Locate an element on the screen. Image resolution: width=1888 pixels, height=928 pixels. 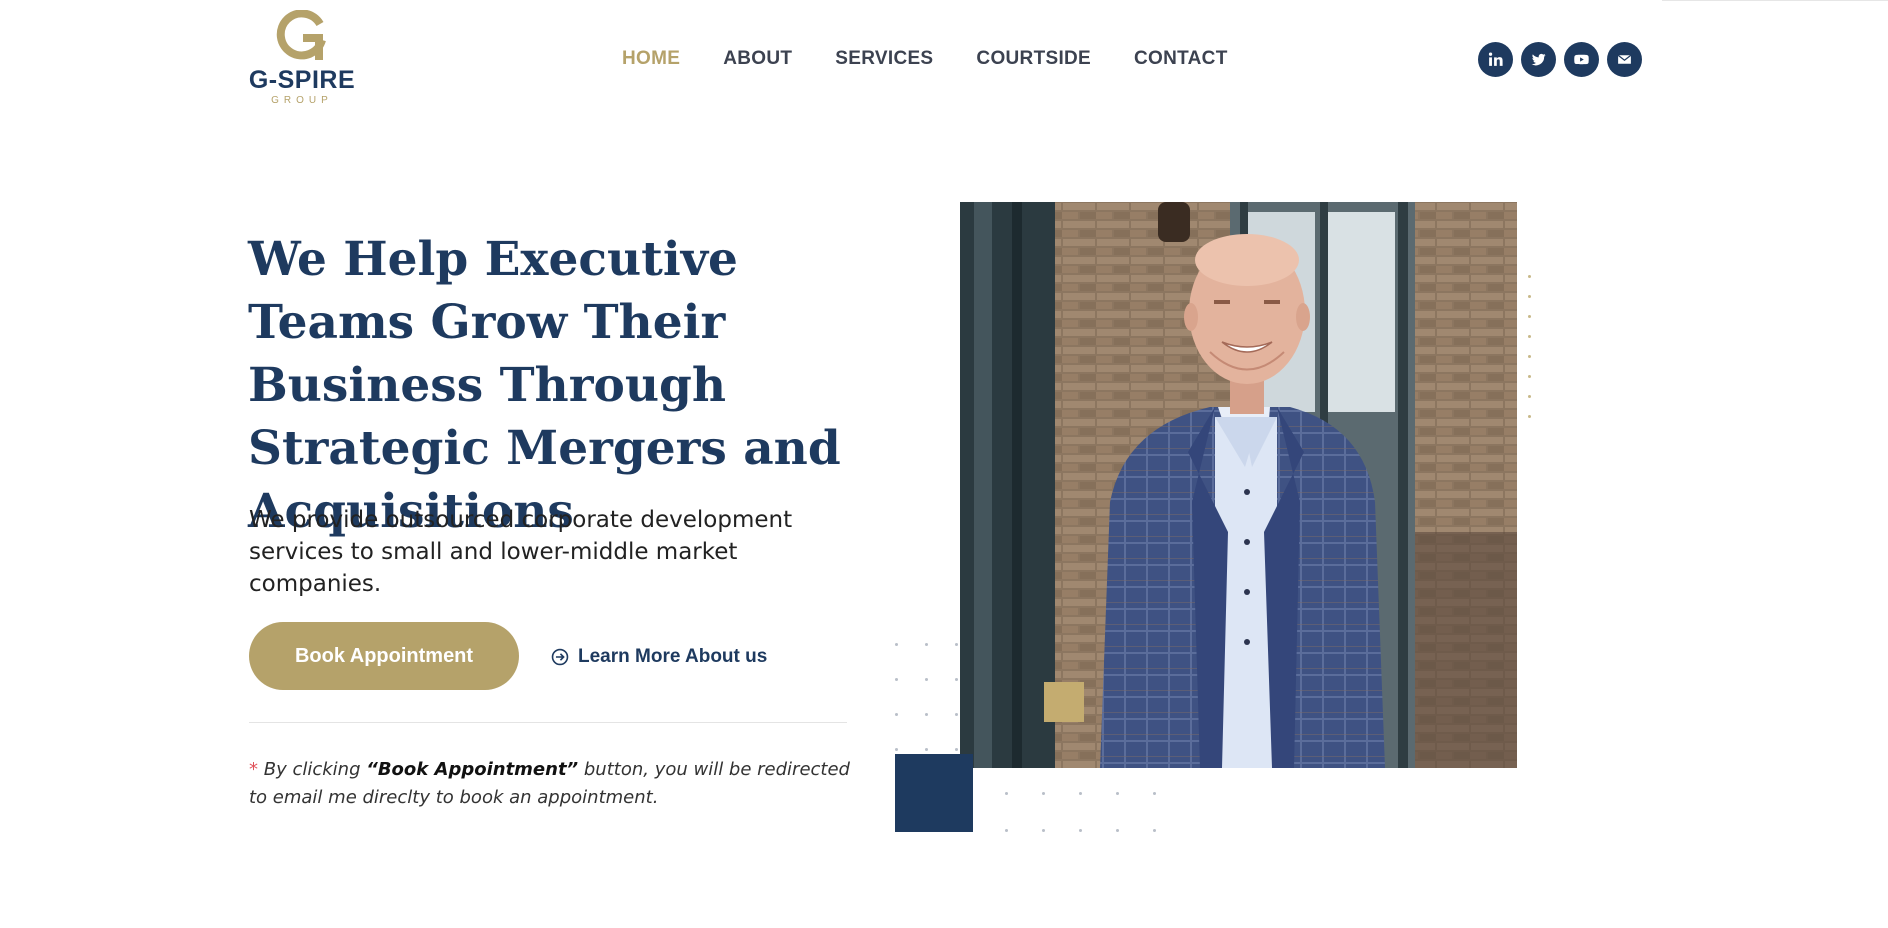
twitter-button is located at coordinates (1538, 59).